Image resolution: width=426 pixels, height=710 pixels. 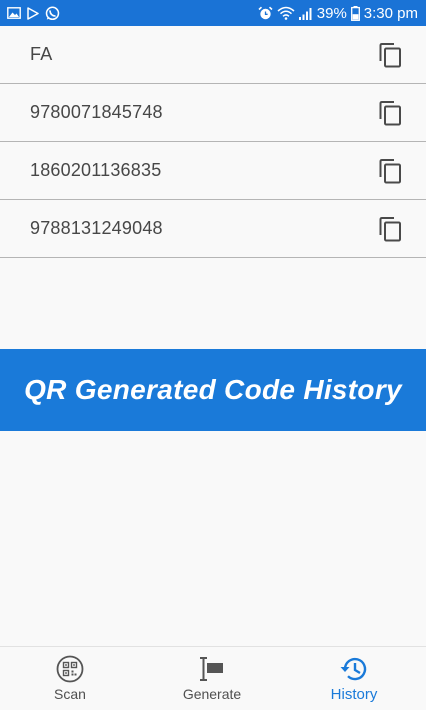 I want to click on status-bar: 39% 3:30 pm, so click(x=213, y=13).